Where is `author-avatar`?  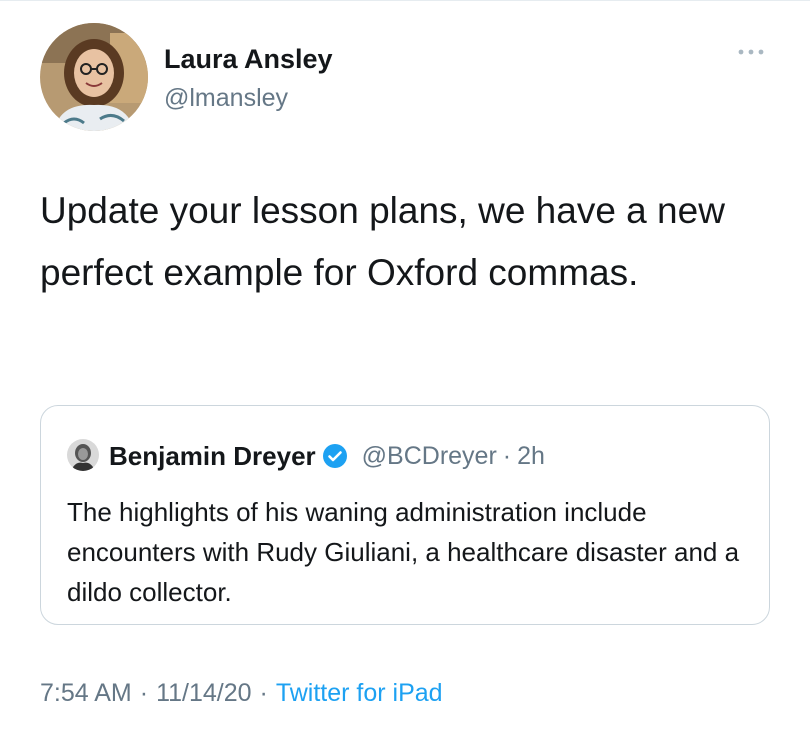
author-avatar is located at coordinates (94, 77).